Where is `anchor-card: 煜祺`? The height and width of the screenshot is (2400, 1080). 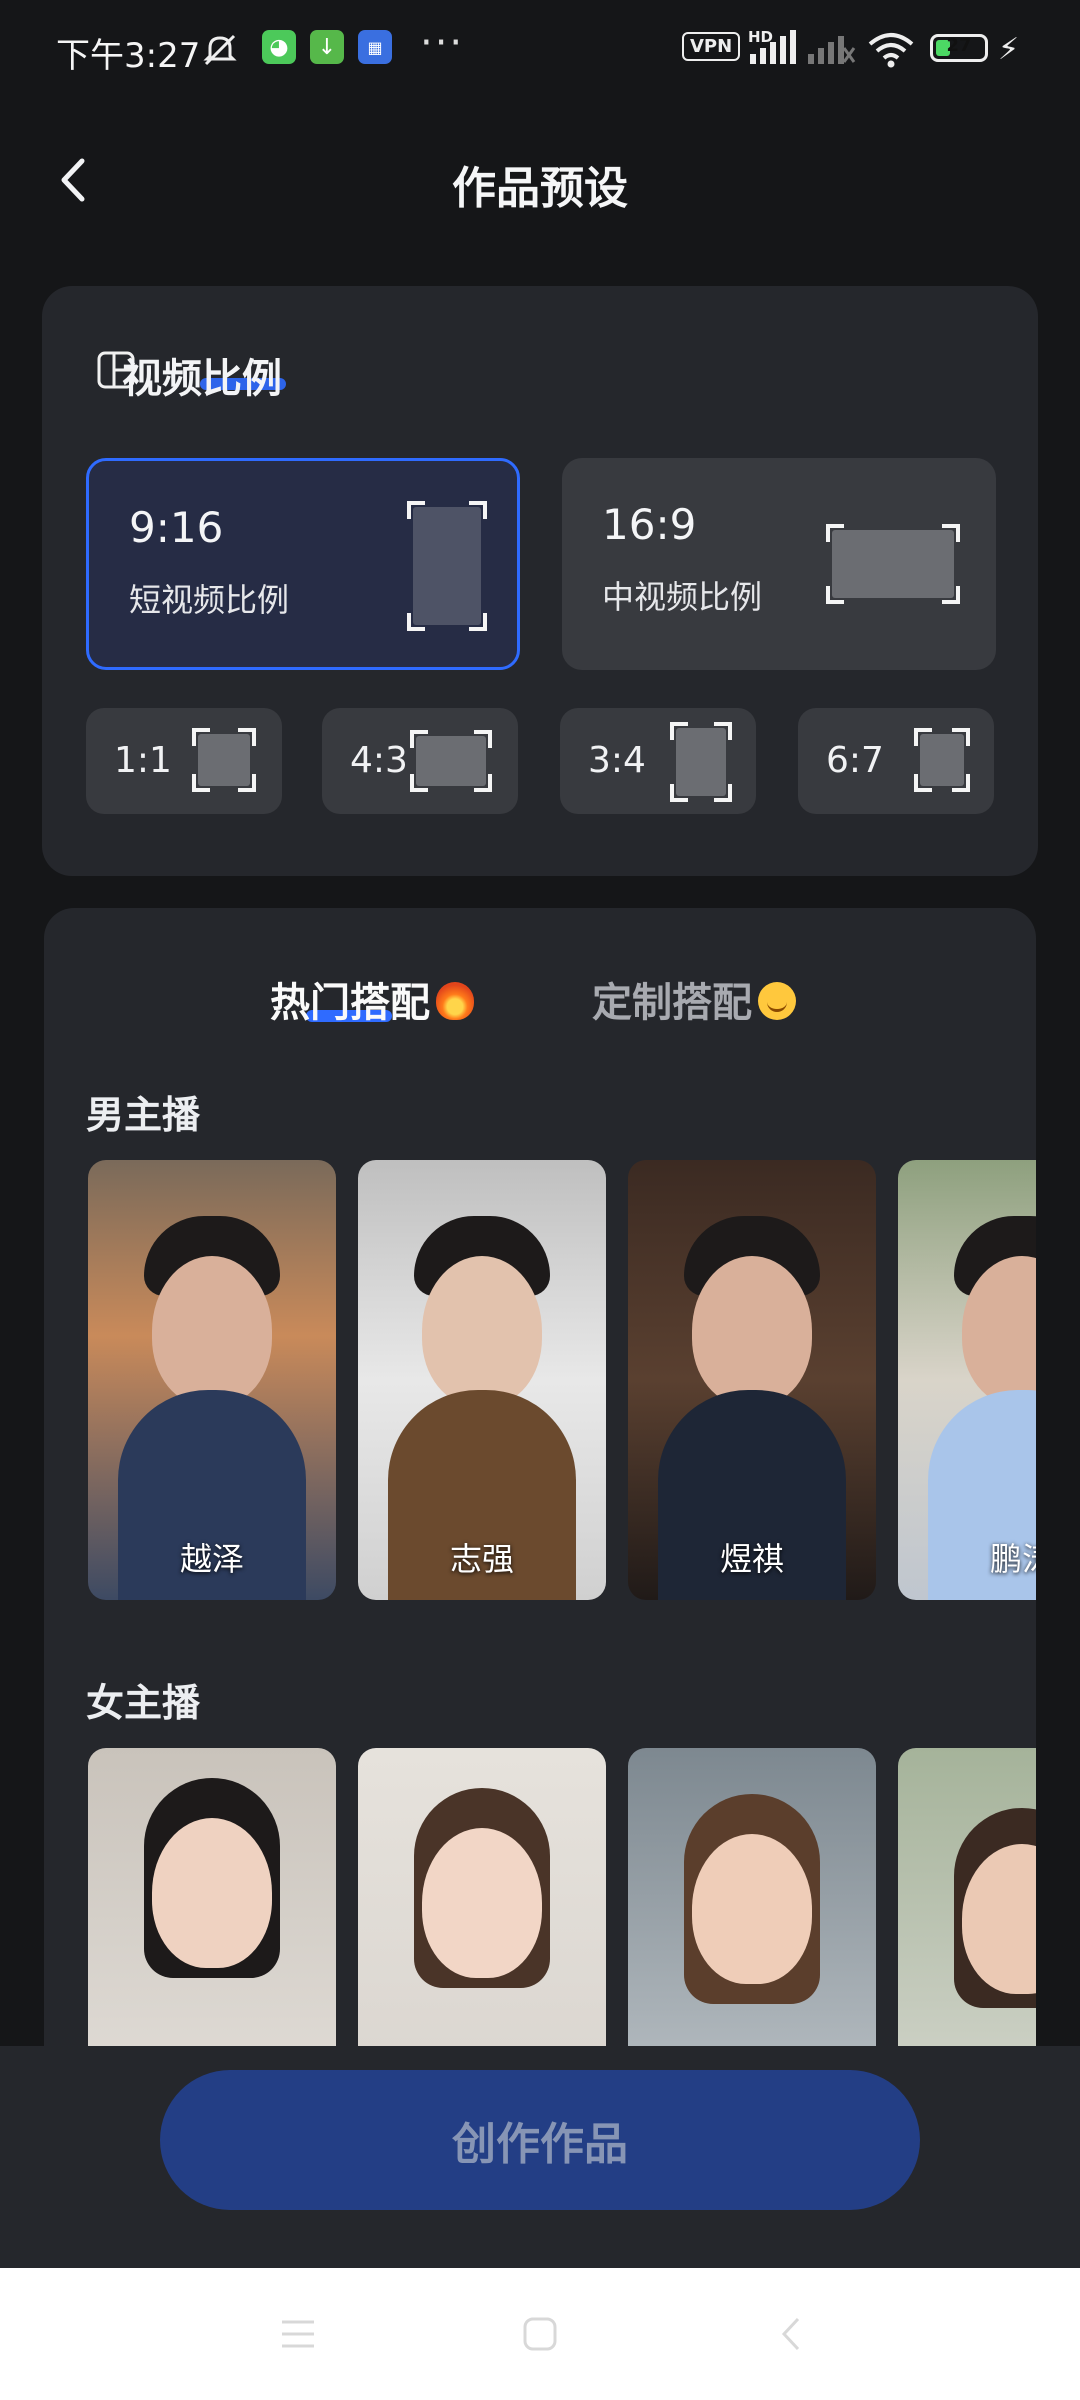
anchor-card: 煜祺 is located at coordinates (752, 1380).